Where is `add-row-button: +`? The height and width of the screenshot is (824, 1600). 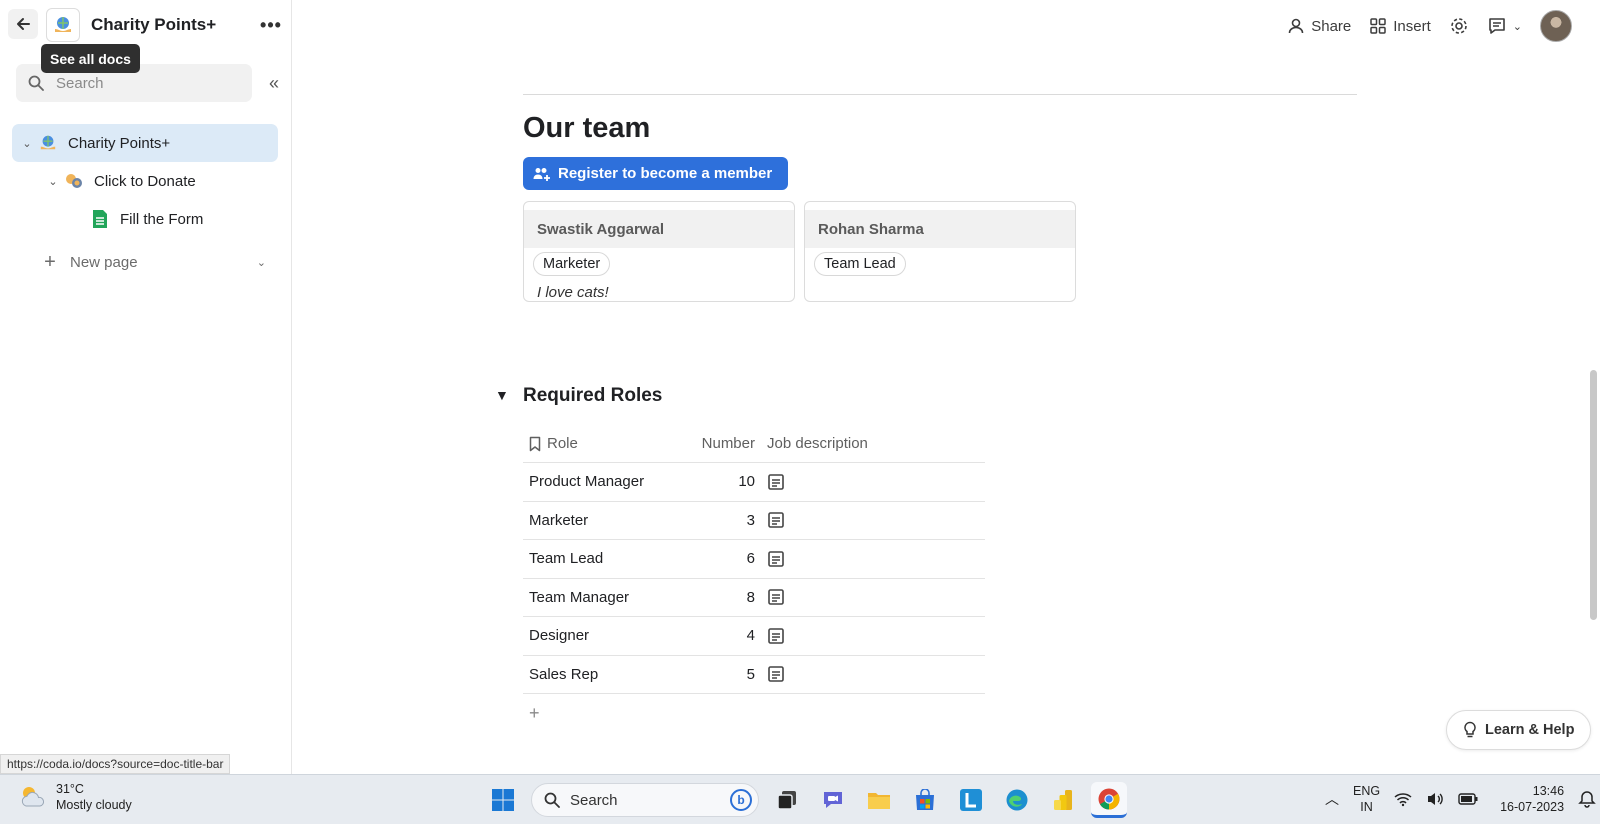 add-row-button: + is located at coordinates (534, 713).